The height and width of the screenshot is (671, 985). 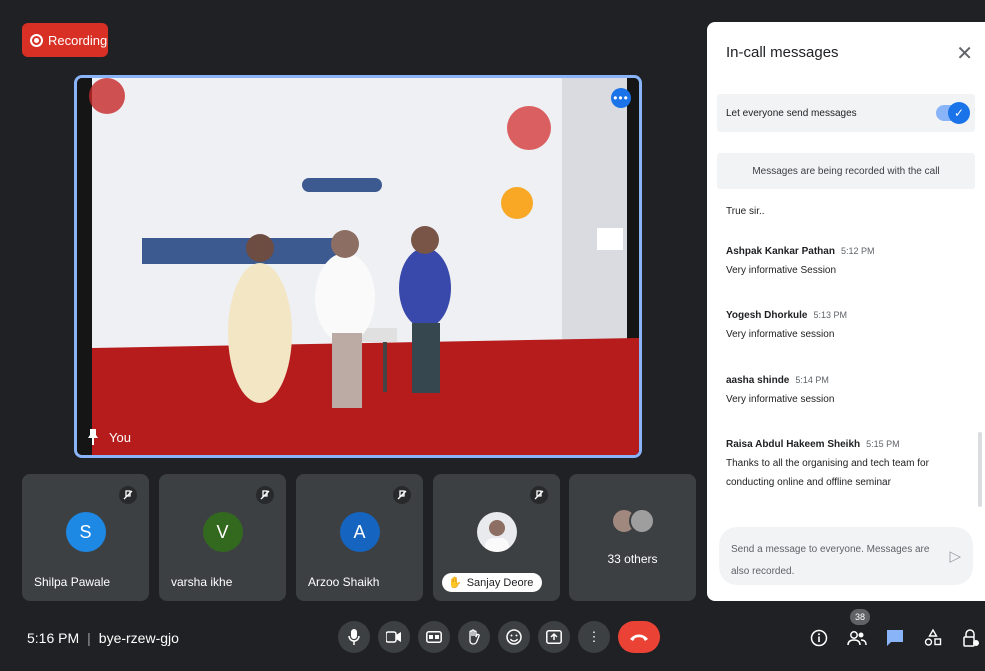 I want to click on message-sender: Ashpak Kankar Pathan, so click(x=780, y=251).